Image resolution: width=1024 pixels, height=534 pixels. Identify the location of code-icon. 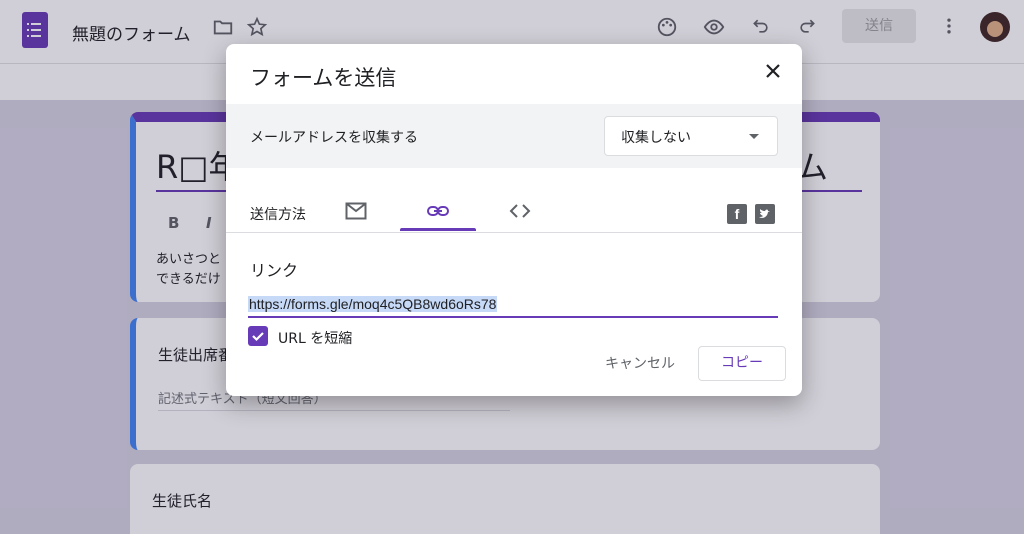
(520, 211).